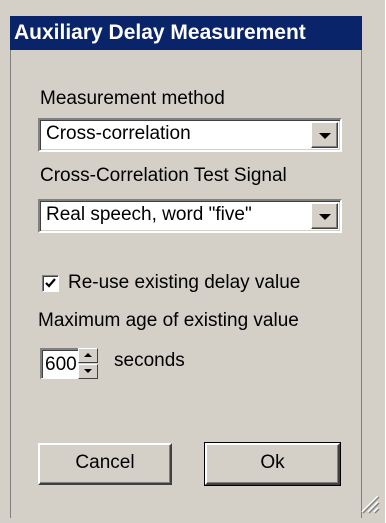 The height and width of the screenshot is (523, 386). What do you see at coordinates (118, 133) in the screenshot?
I see `measurement-method-value: Cross-correlation` at bounding box center [118, 133].